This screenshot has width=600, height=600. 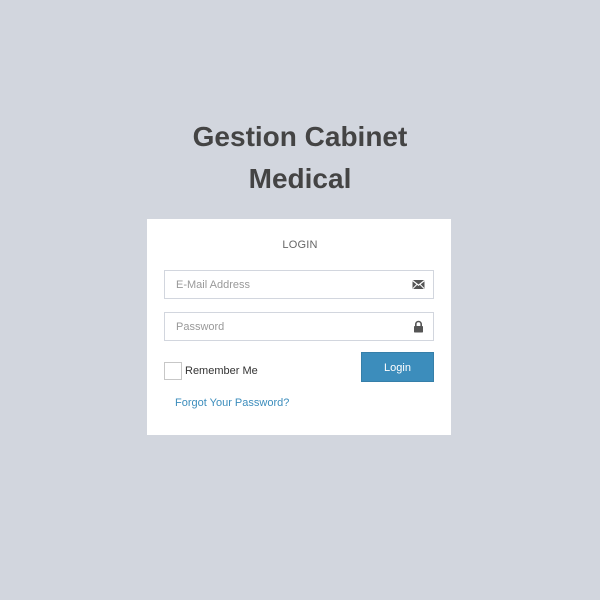 I want to click on remember-me-control: Remember Me, so click(x=211, y=371).